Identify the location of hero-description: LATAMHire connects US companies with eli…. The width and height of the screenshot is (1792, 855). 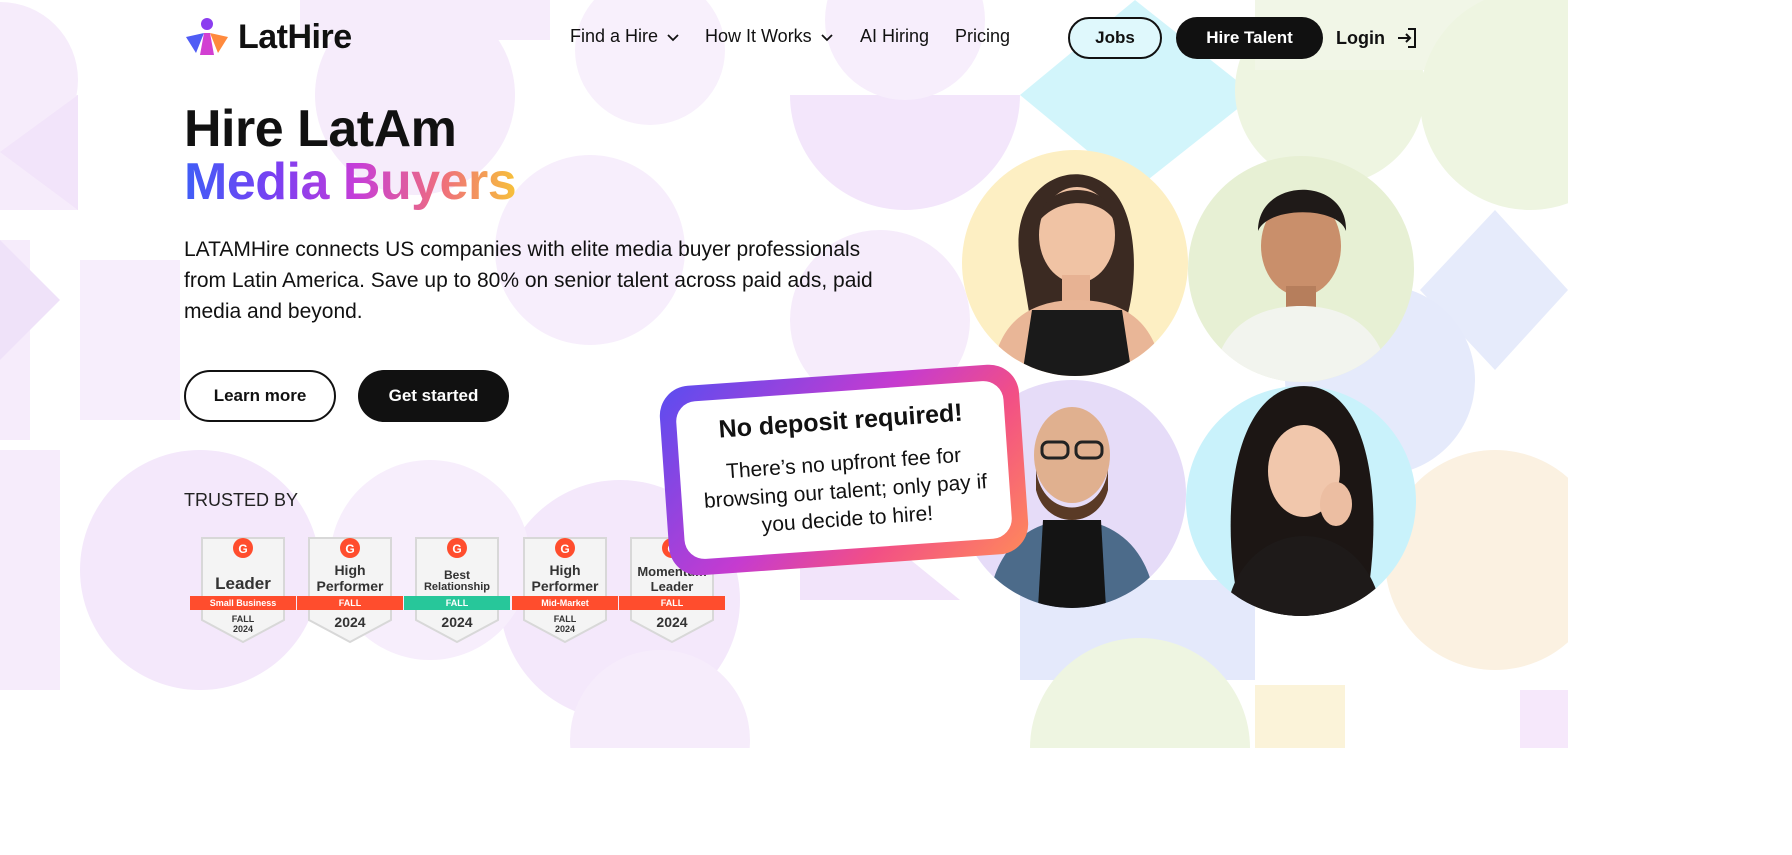
(528, 280).